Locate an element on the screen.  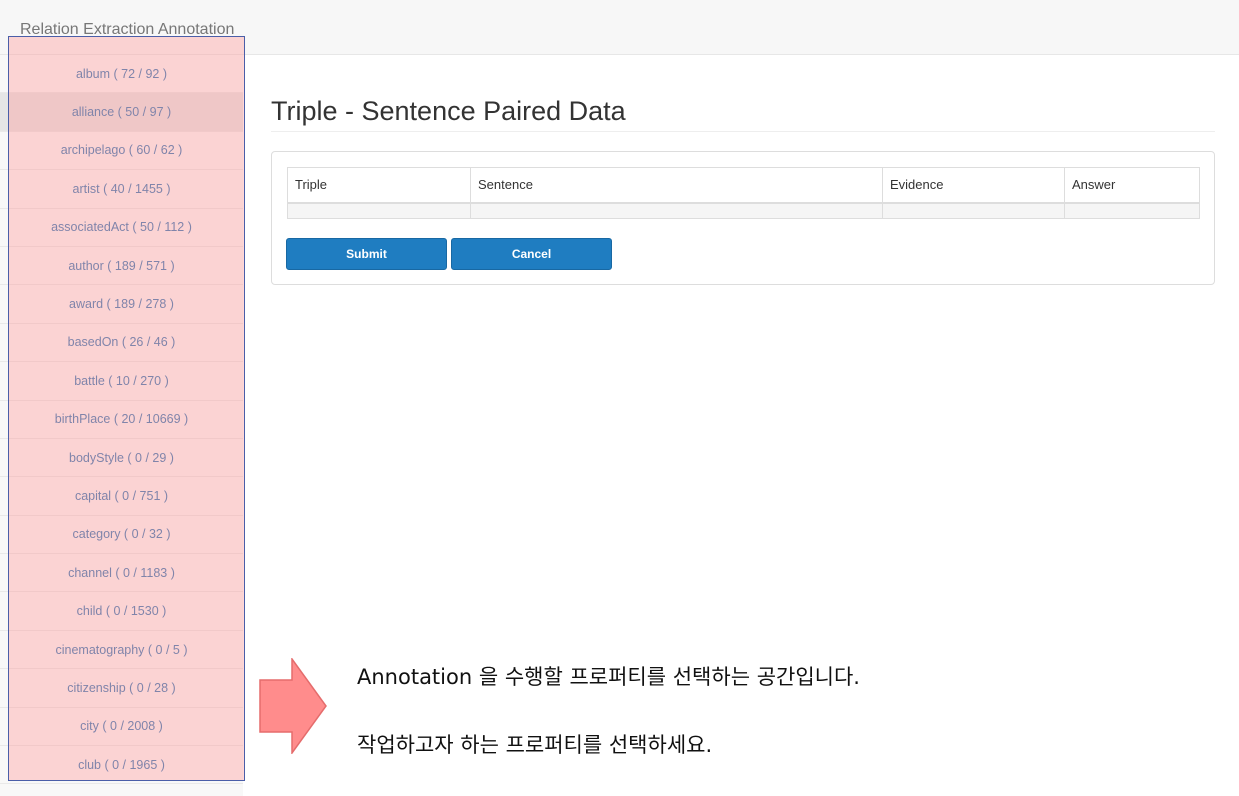
table-cell-triple is located at coordinates (379, 210).